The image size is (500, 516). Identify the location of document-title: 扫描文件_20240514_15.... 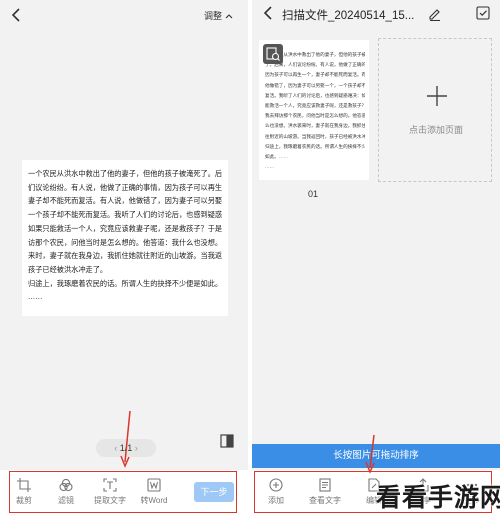
(348, 16).